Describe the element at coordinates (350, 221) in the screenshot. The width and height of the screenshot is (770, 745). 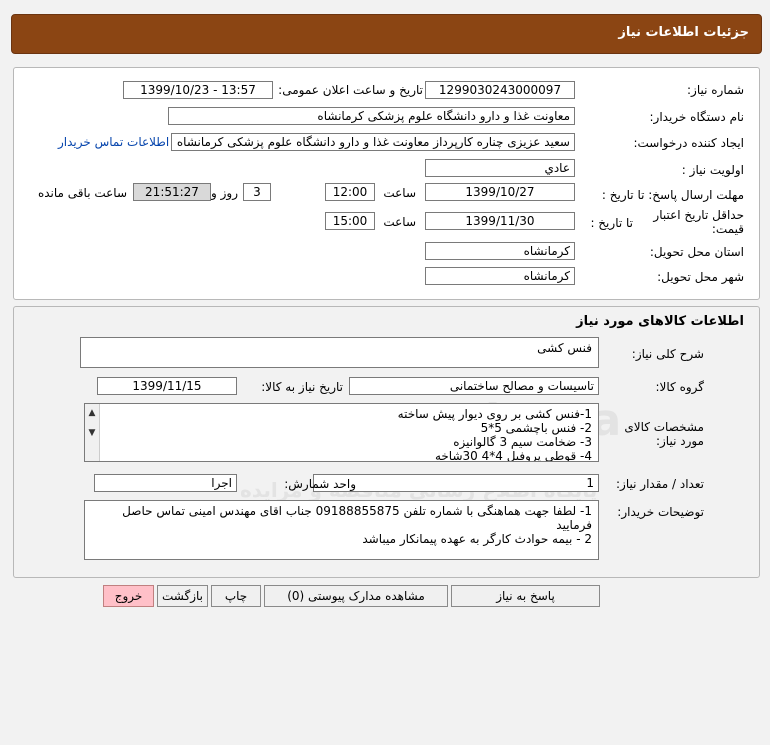
I see `validity-time-field: 15:00` at that location.